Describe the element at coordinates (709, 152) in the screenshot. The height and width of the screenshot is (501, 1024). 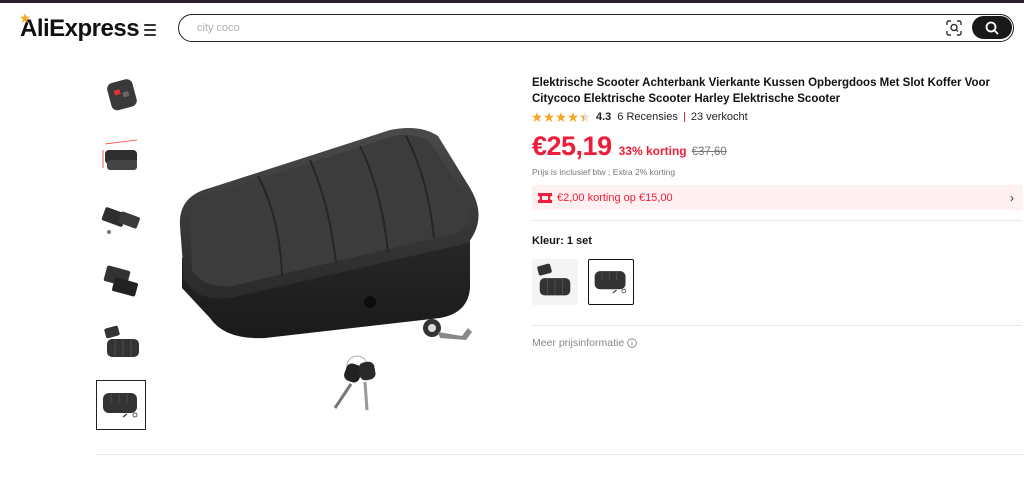
I see `original-price: €37,60` at that location.